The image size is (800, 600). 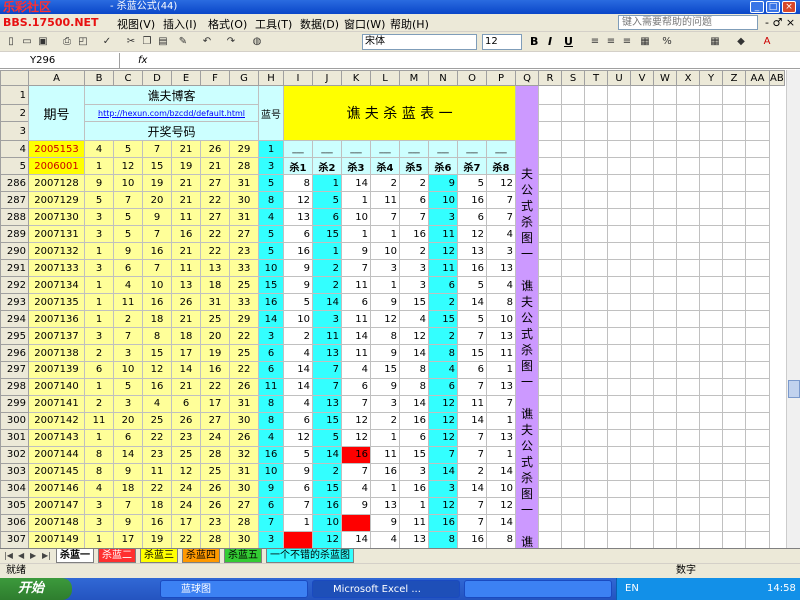 What do you see at coordinates (298, 488) in the screenshot?
I see `kill-cell: 6` at bounding box center [298, 488].